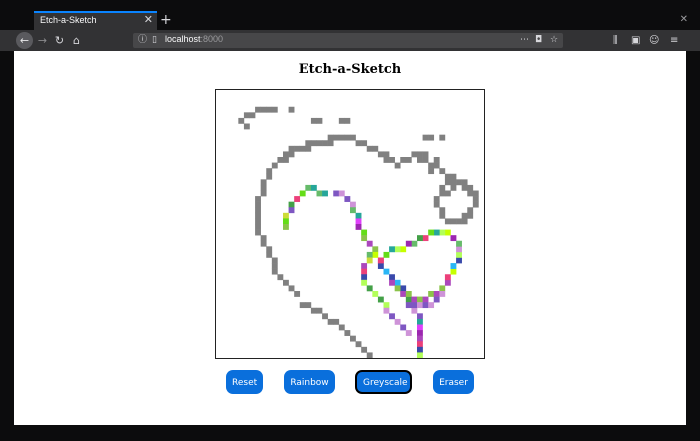 The width and height of the screenshot is (700, 441). I want to click on back-arrow-icon: ←, so click(24, 40).